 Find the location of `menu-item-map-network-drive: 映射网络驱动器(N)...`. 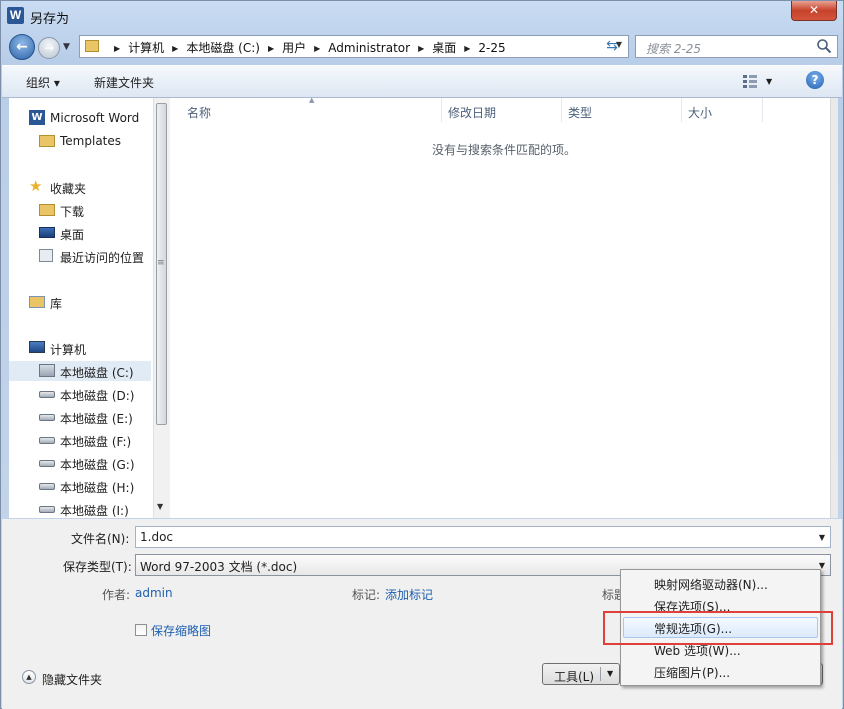

menu-item-map-network-drive: 映射网络驱动器(N)... is located at coordinates (720, 583).